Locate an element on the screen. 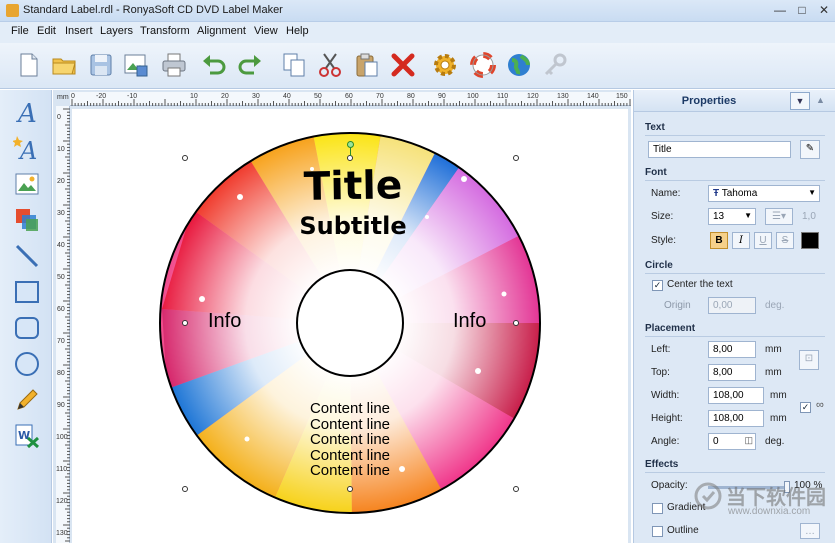  print-icon is located at coordinates (174, 65).